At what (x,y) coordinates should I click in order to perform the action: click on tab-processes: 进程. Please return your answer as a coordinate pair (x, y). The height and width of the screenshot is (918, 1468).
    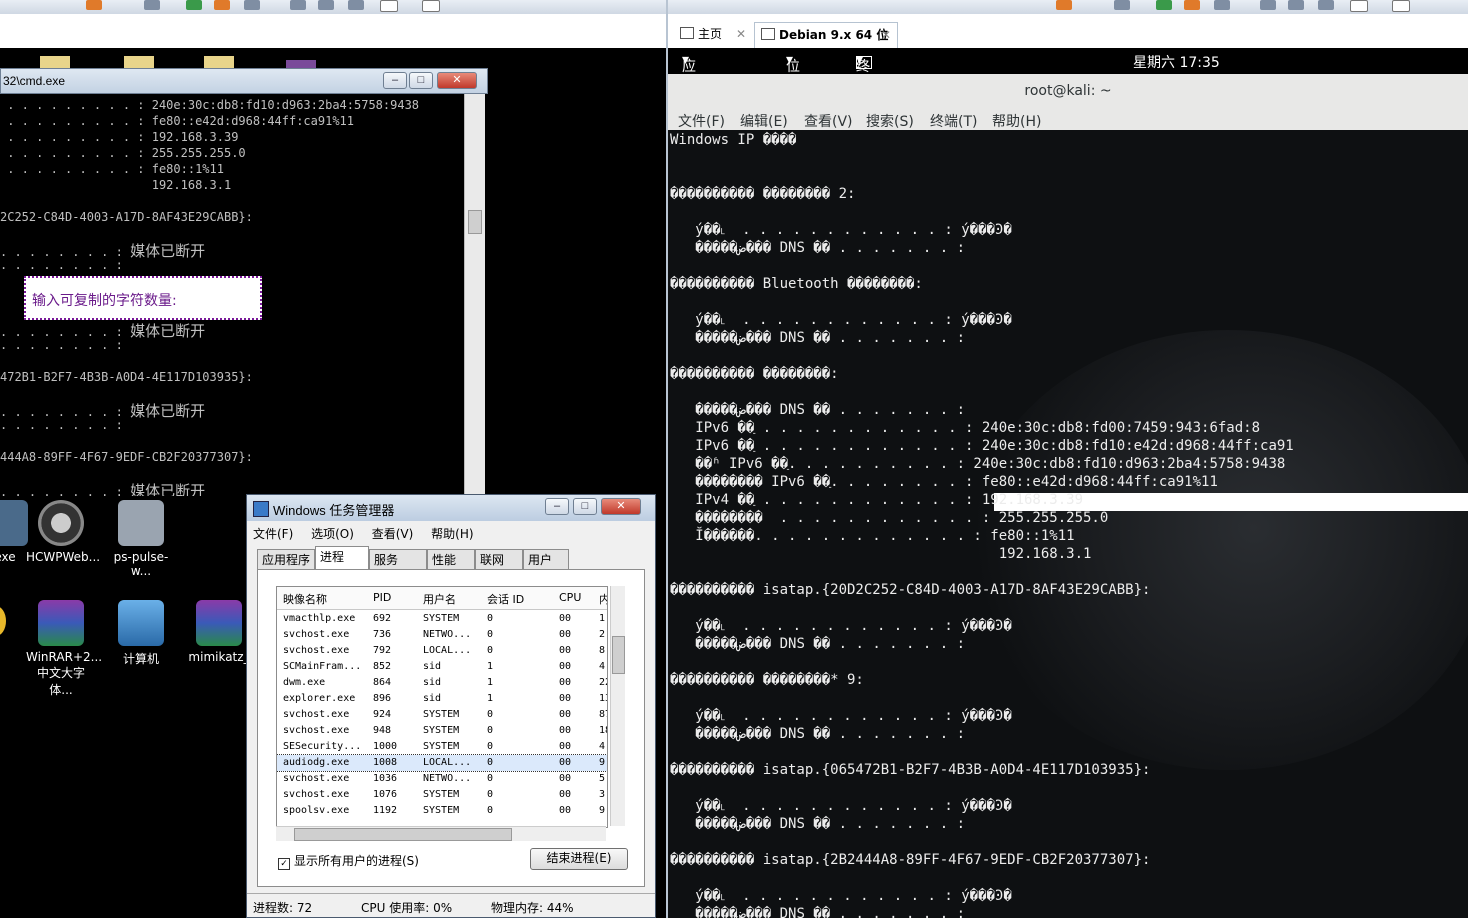
    Looking at the image, I should click on (342, 558).